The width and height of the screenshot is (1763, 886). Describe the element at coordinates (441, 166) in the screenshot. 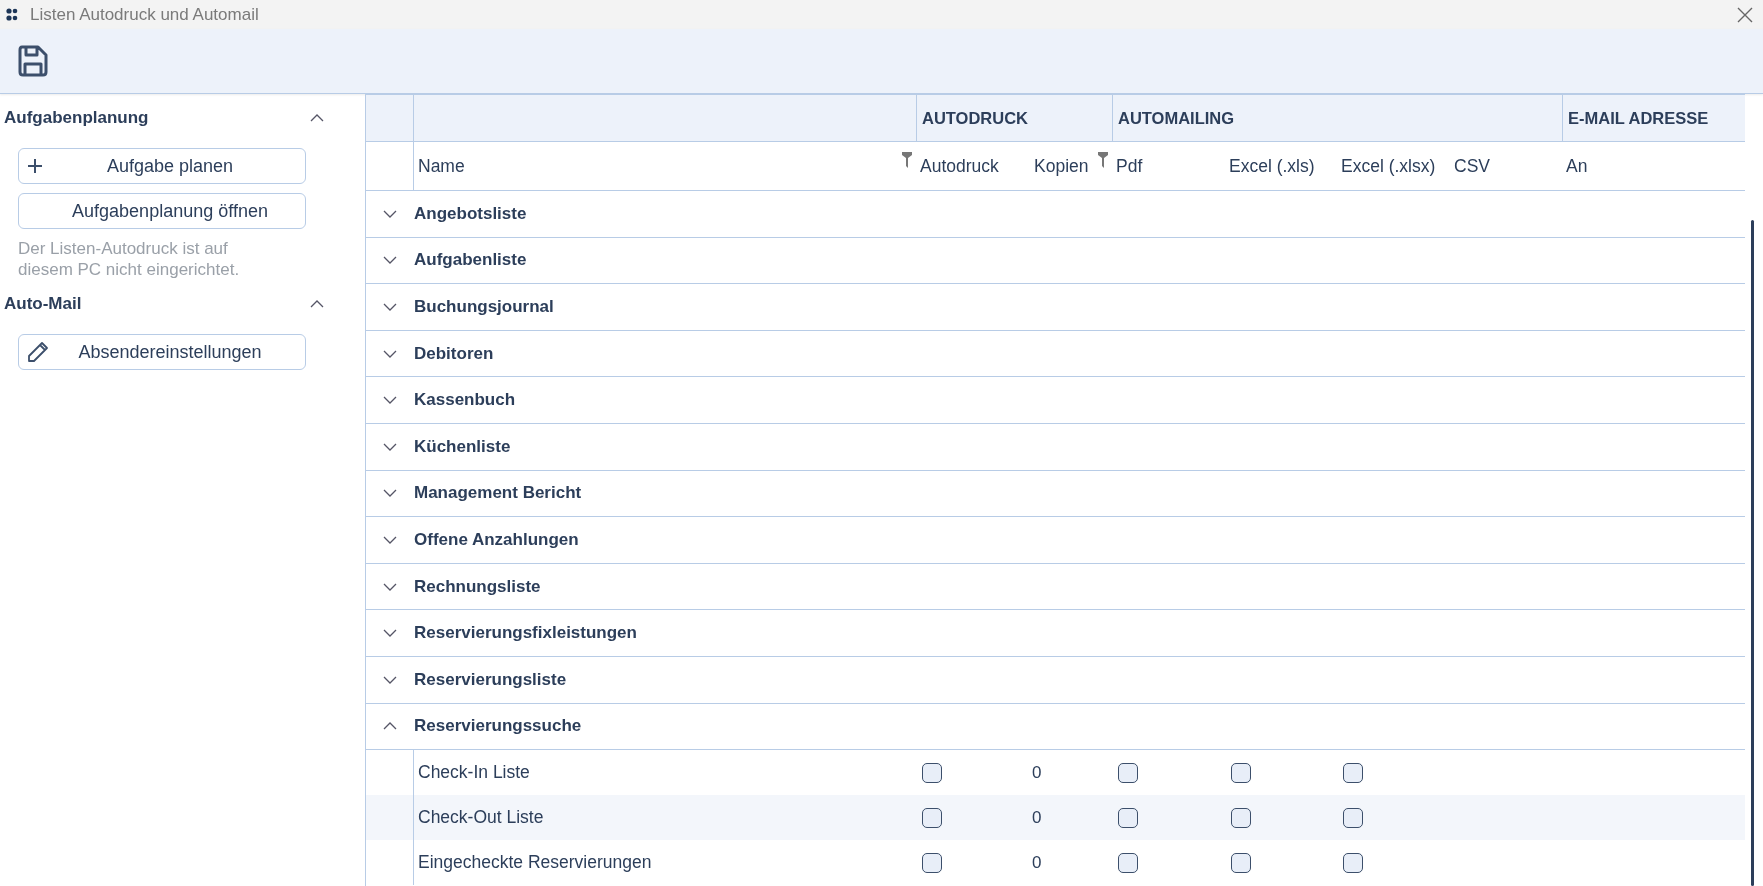

I see `column-header: Name` at that location.